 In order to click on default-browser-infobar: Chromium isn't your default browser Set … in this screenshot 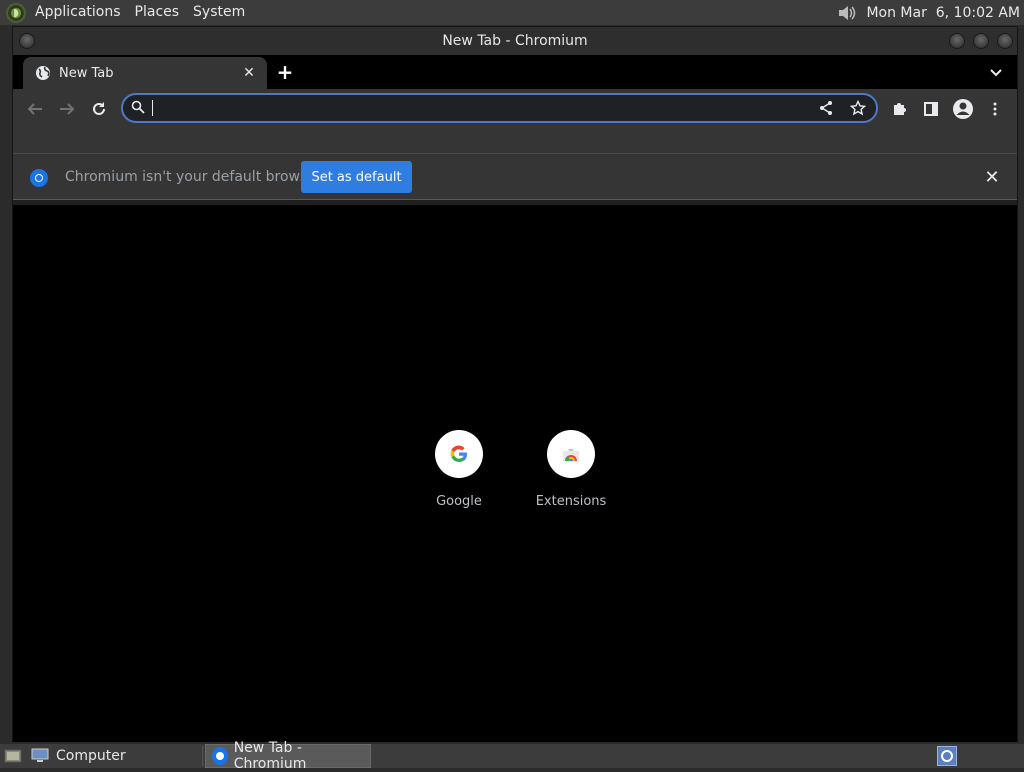, I will do `click(515, 177)`.